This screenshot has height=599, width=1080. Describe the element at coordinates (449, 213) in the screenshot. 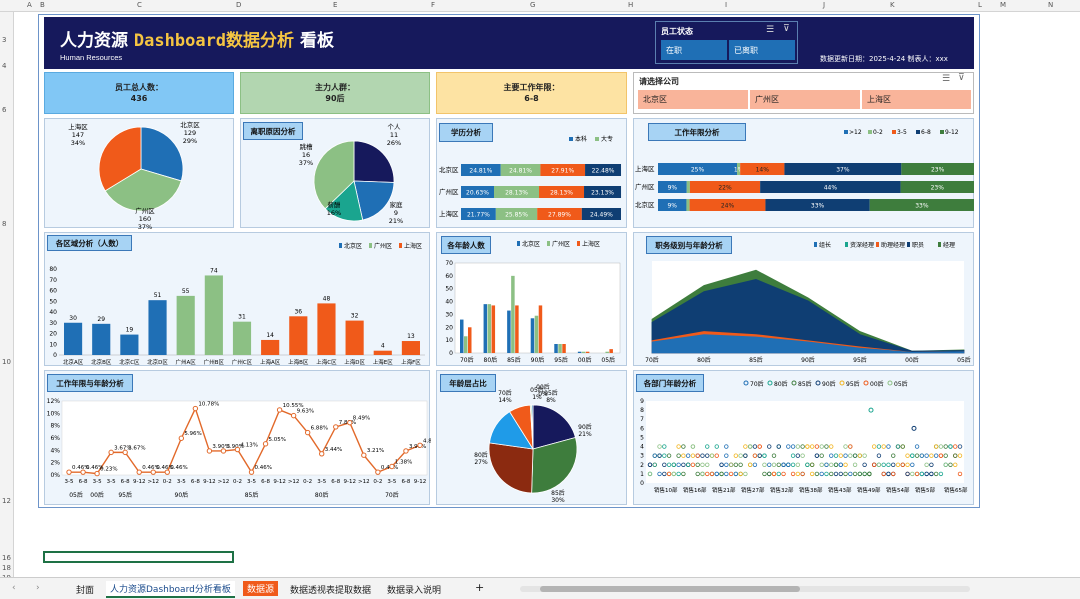

I see `edu-category-label: 上海区` at that location.